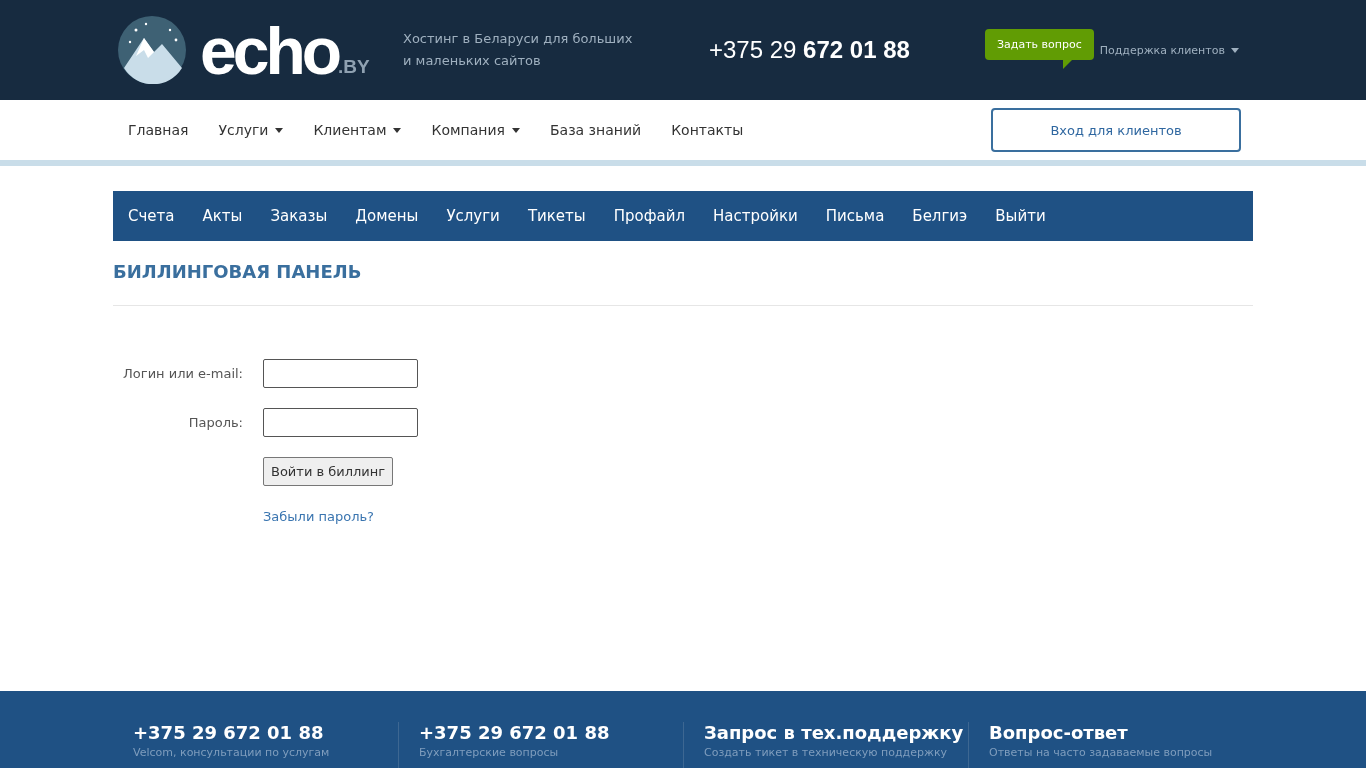  Describe the element at coordinates (1234, 50) in the screenshot. I see `caret-icon` at that location.